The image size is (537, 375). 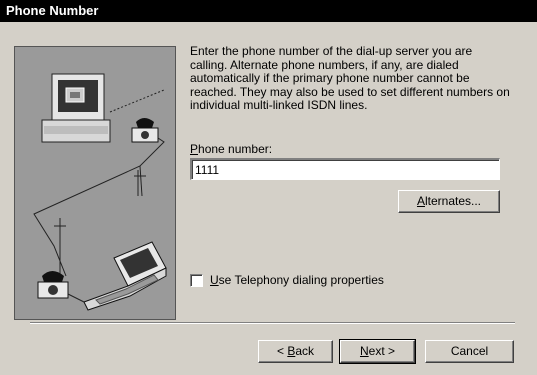 I want to click on telephony-checkbox-row: Use Telephony dialing properties, so click(x=287, y=280).